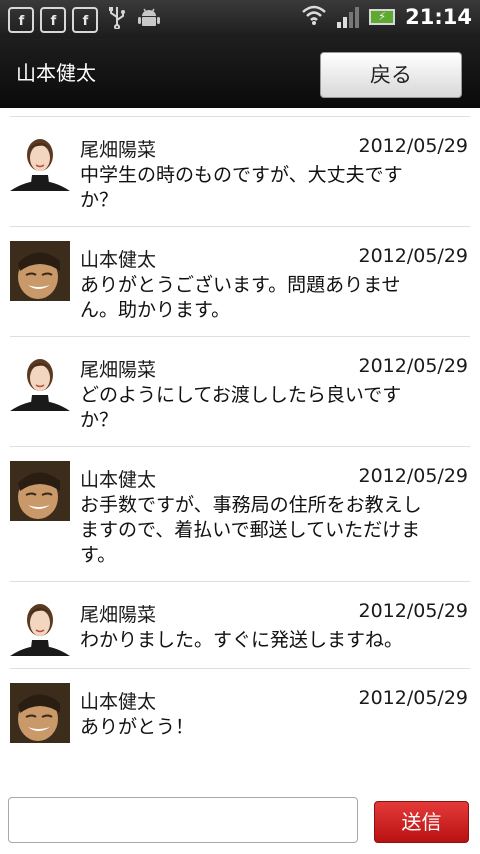 This screenshot has height=854, width=480. I want to click on message-item: 尾畑陽菜 2012/05/29 中学生の時のものですが、大丈夫です か？, so click(240, 172).